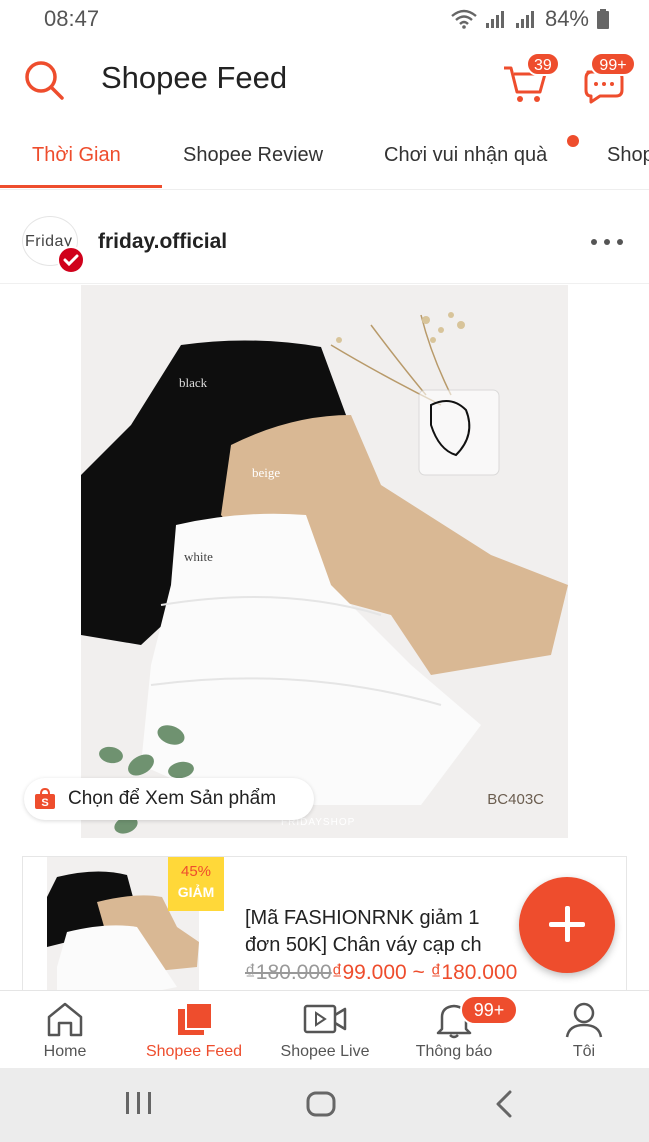 Image resolution: width=649 pixels, height=1142 pixels. What do you see at coordinates (321, 1104) in the screenshot?
I see `home-system-icon` at bounding box center [321, 1104].